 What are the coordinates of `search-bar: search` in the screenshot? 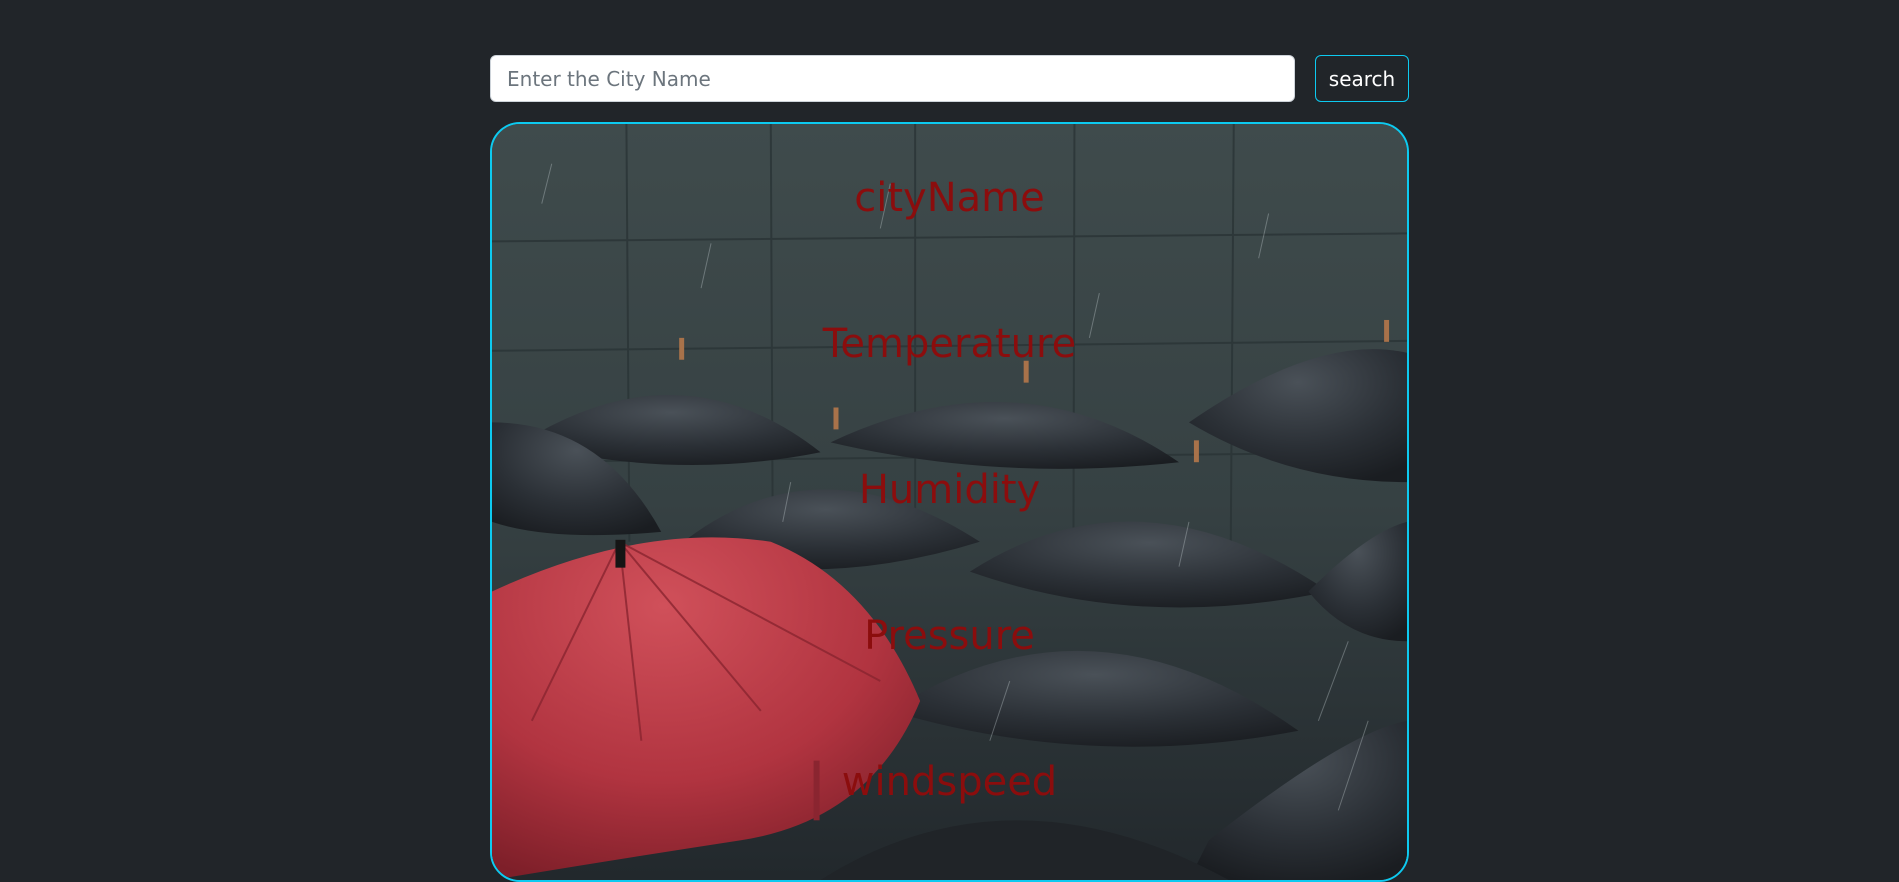 It's located at (949, 78).